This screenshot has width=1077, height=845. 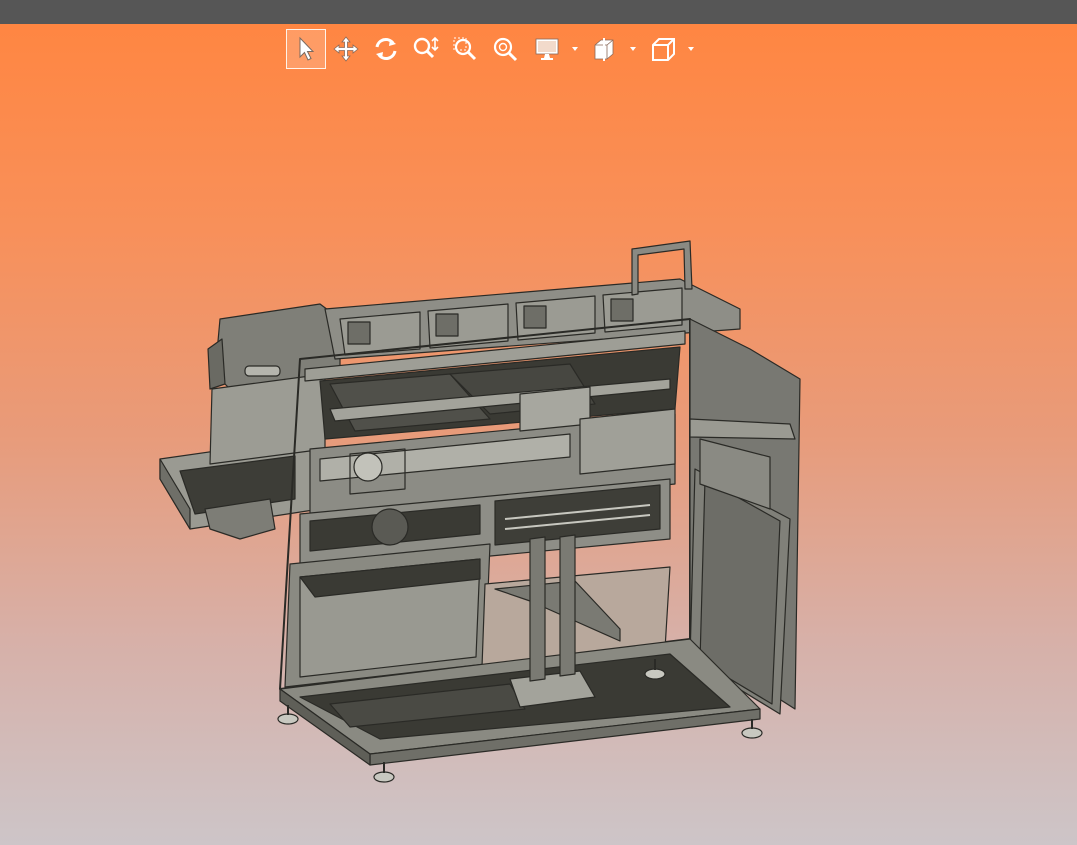 What do you see at coordinates (538, 12) in the screenshot?
I see `window-titlebar` at bounding box center [538, 12].